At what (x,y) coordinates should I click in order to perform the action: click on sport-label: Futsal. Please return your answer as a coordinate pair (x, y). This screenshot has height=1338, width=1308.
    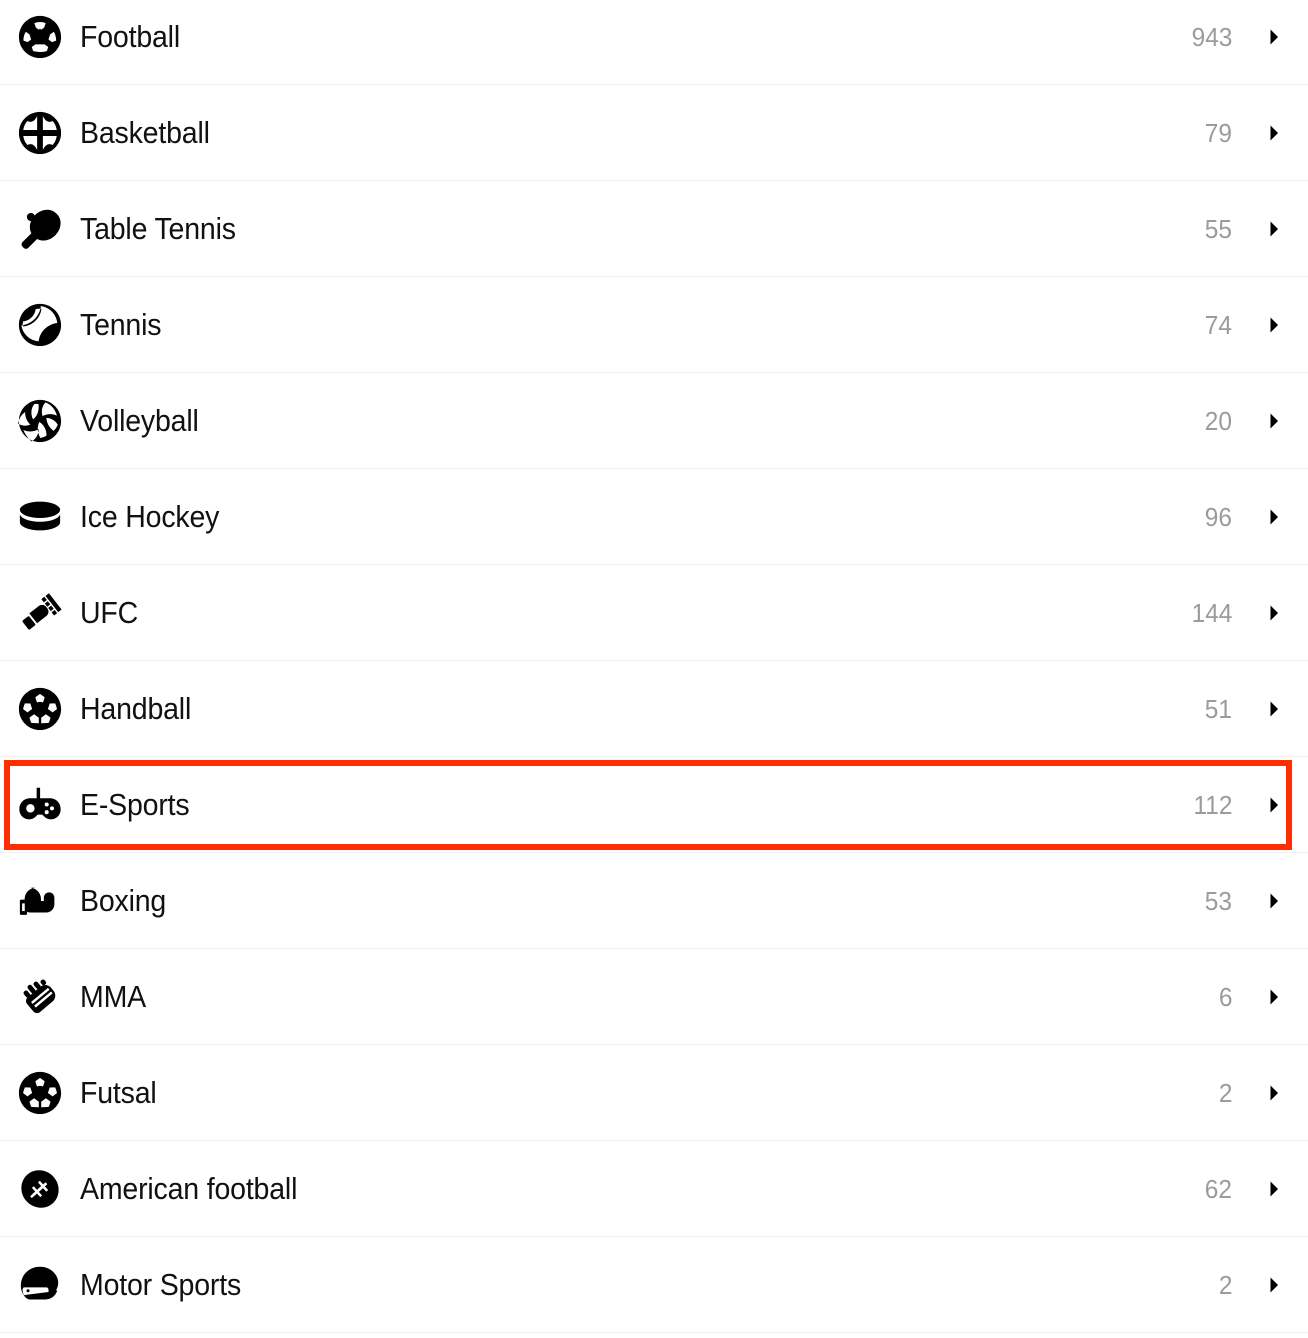
    Looking at the image, I should click on (118, 1092).